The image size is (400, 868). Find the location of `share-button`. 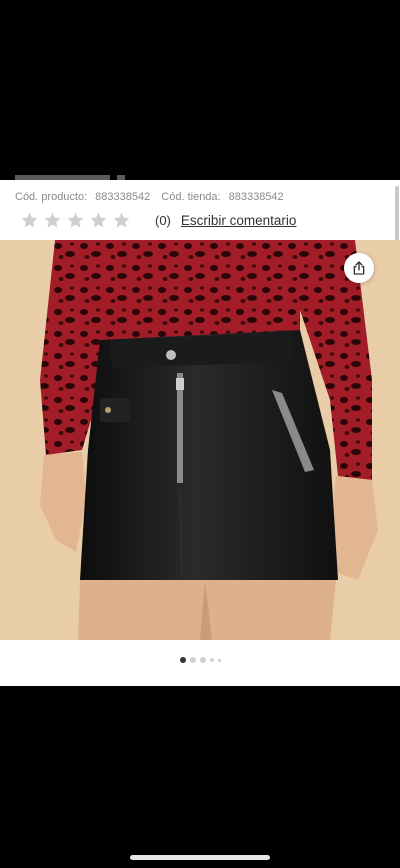

share-button is located at coordinates (359, 268).